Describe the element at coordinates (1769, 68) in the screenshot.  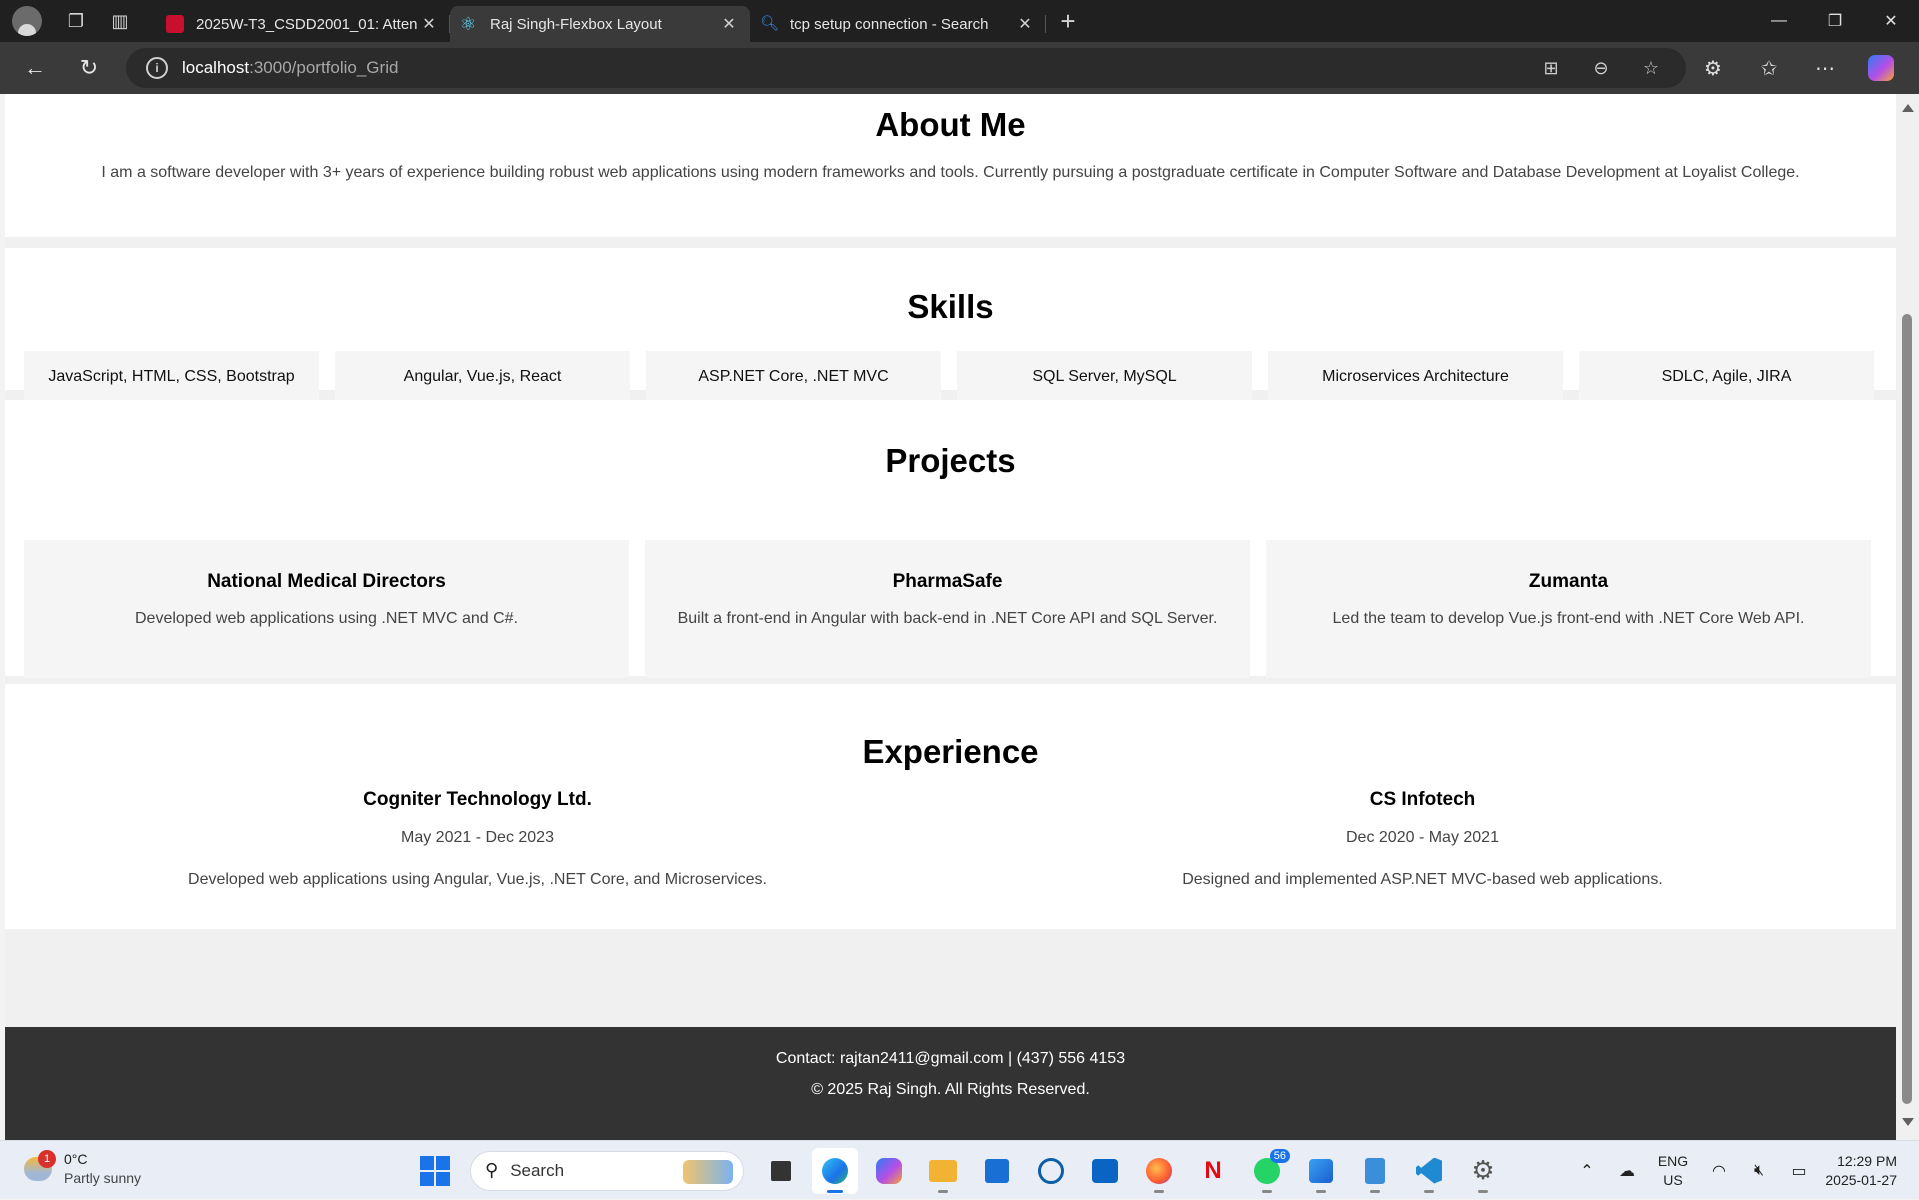
I see `favorites-icon: ✩` at that location.